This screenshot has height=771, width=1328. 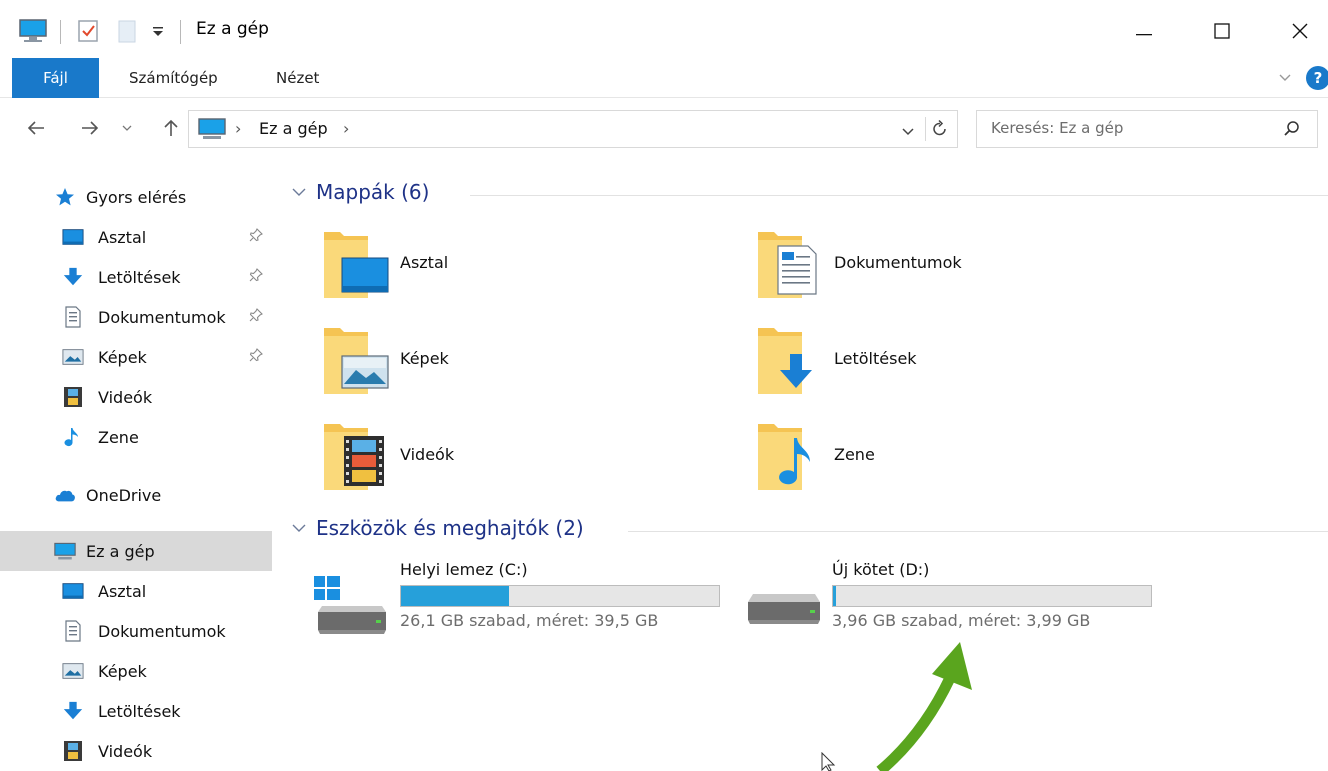 I want to click on sidebar-item-desktop: Asztal, so click(x=136, y=237).